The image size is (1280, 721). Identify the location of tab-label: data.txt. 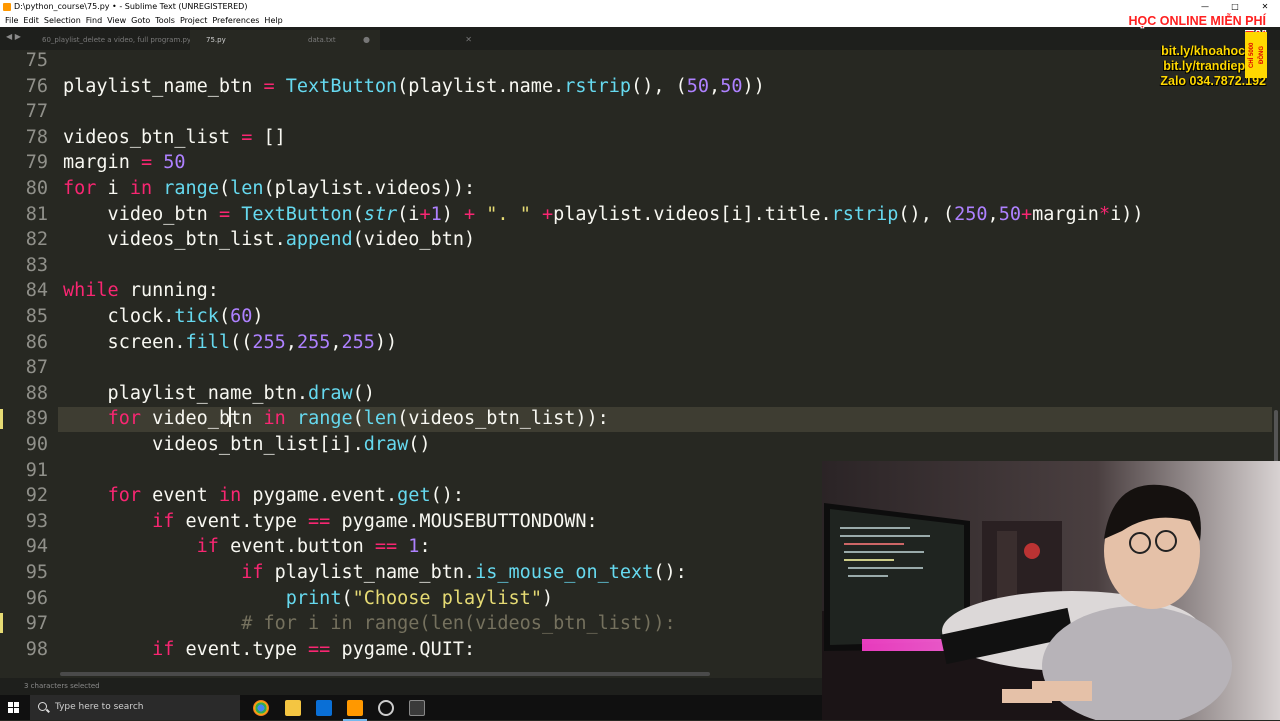
(322, 40).